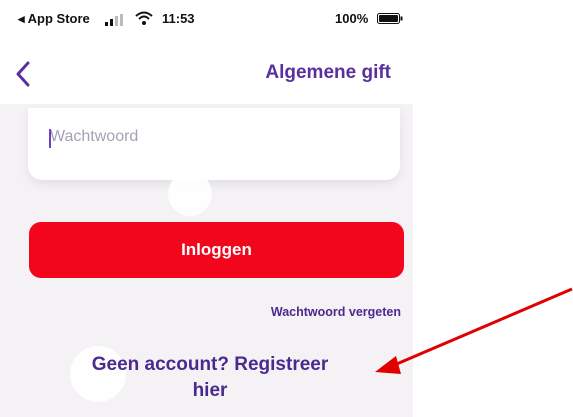 The width and height of the screenshot is (573, 417). I want to click on register-link-line1: Geen account? Registreer, so click(210, 364).